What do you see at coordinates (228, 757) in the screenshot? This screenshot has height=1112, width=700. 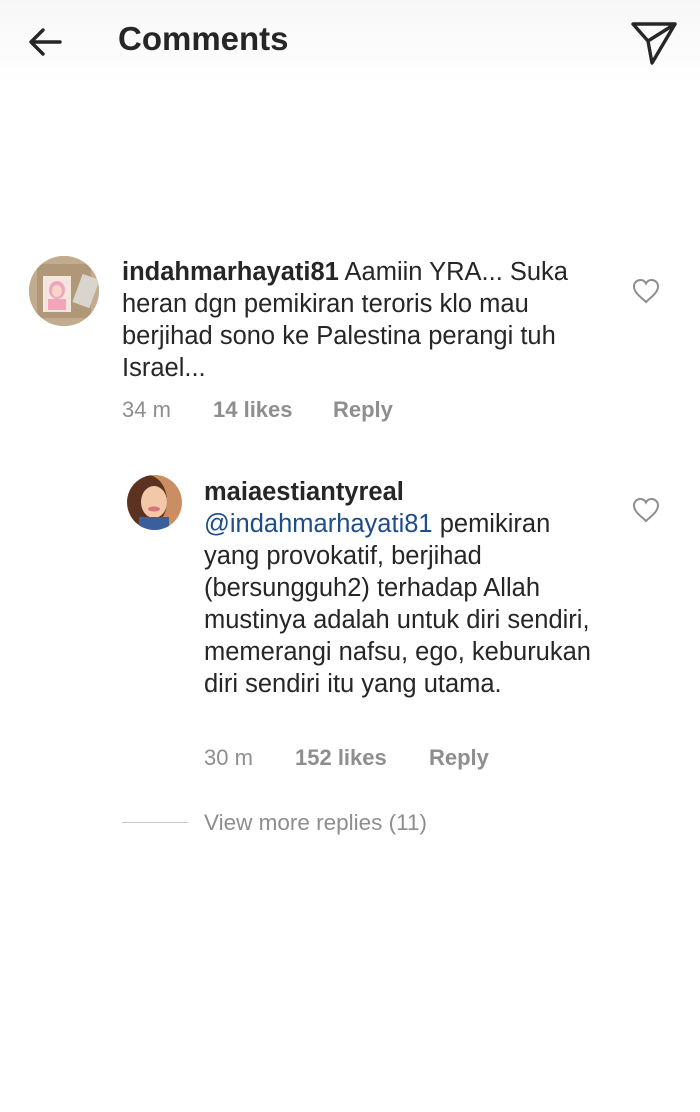 I see `comment-time: 30 m` at bounding box center [228, 757].